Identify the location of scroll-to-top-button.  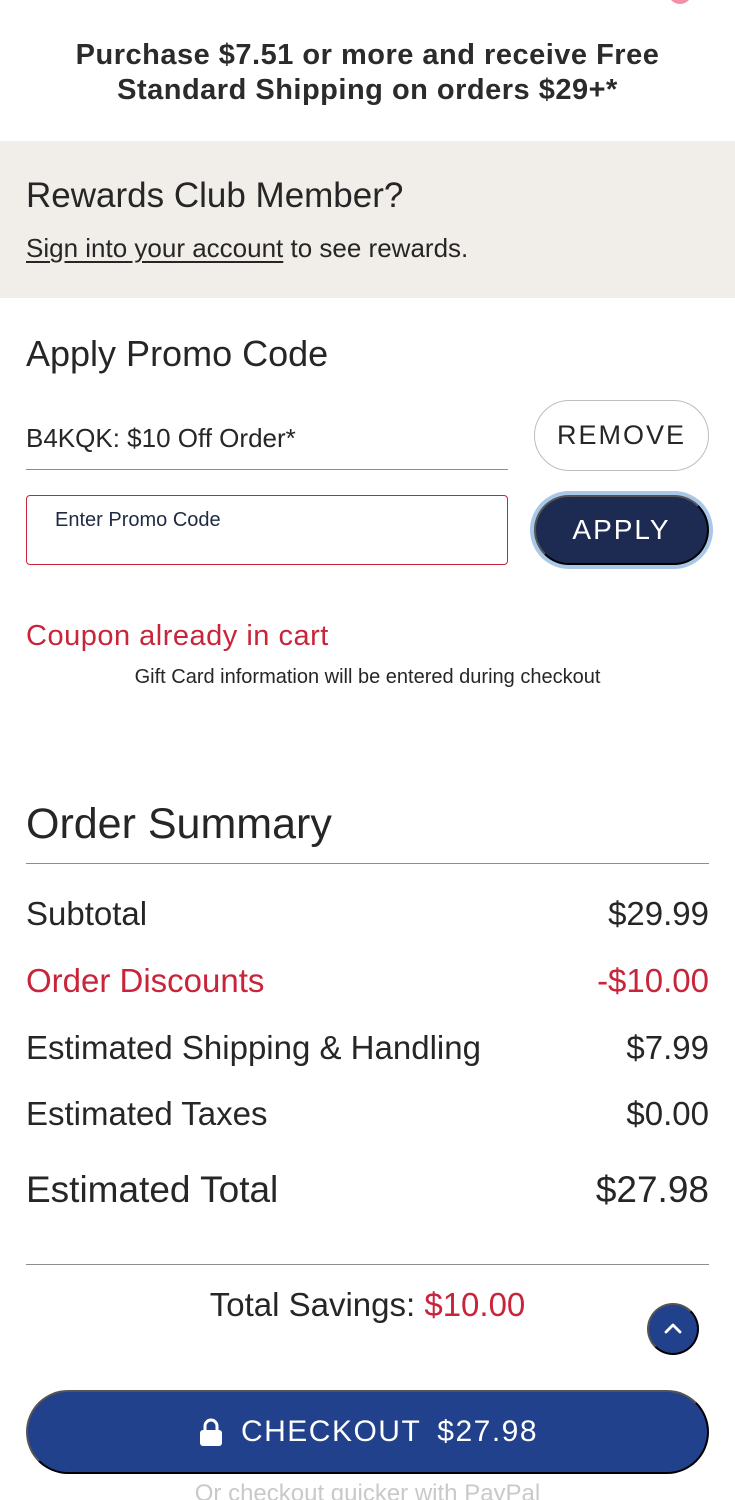
(673, 1329).